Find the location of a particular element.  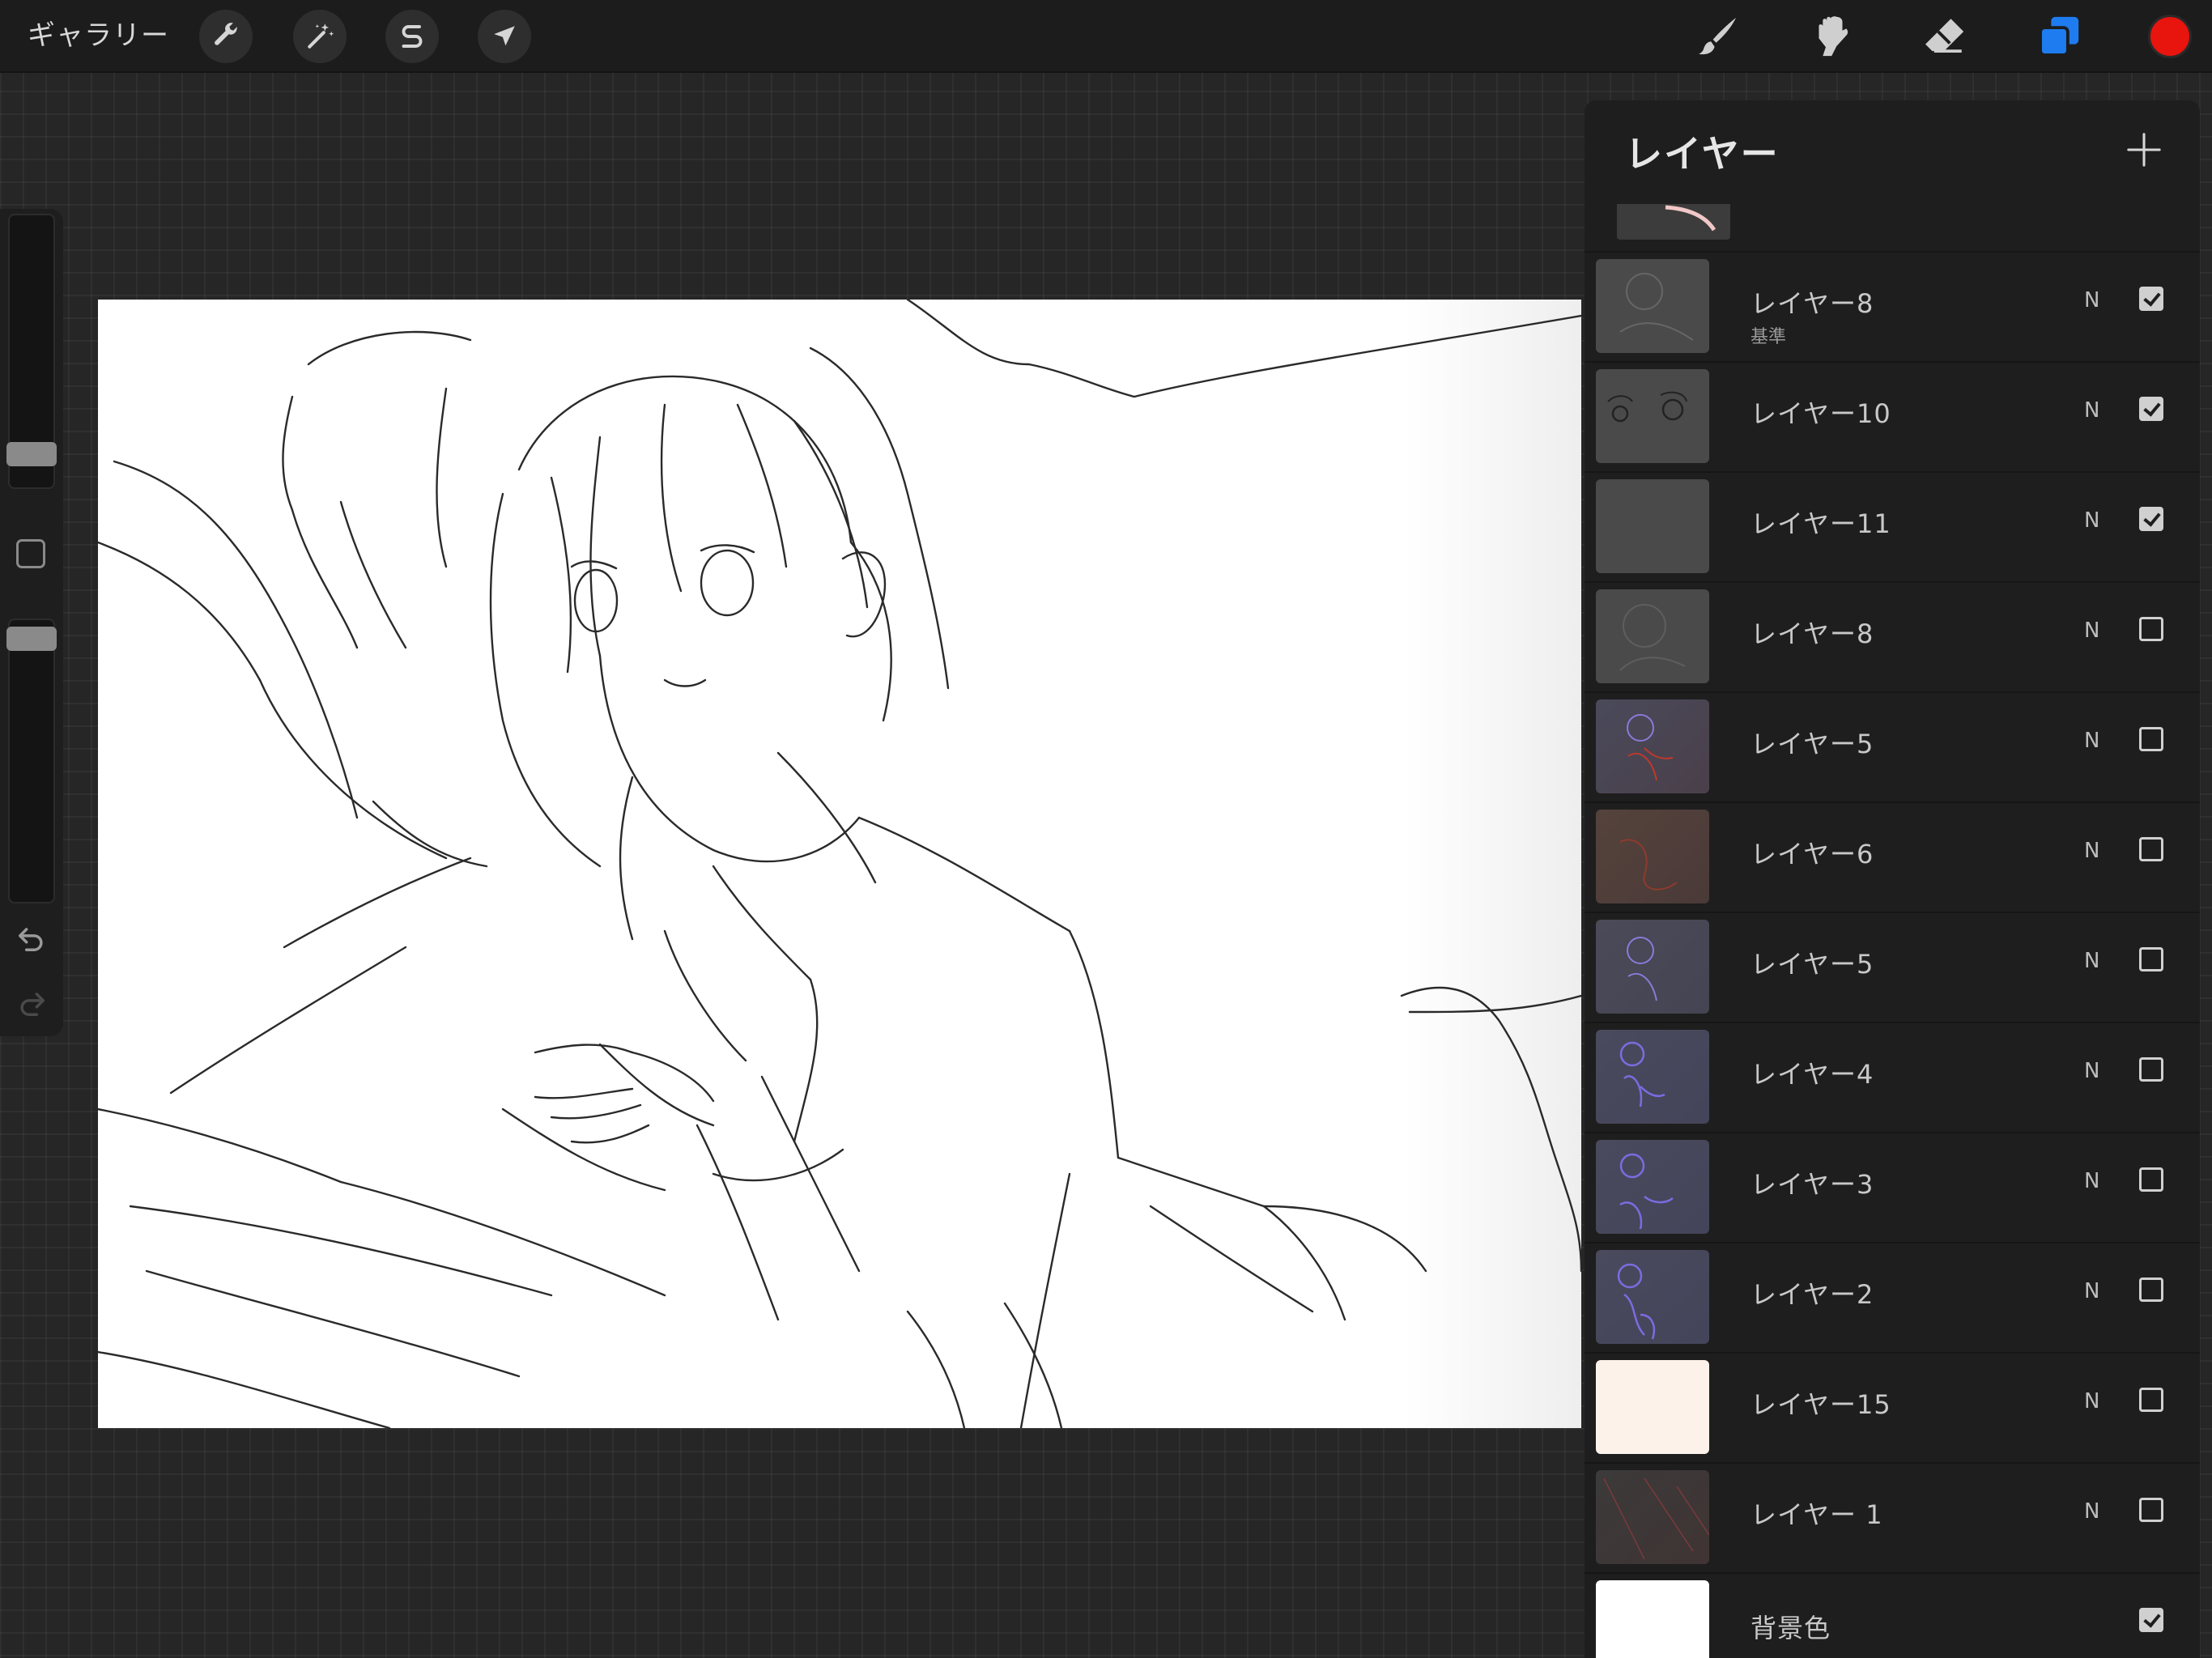

arrow-cursor-icon is located at coordinates (505, 36).